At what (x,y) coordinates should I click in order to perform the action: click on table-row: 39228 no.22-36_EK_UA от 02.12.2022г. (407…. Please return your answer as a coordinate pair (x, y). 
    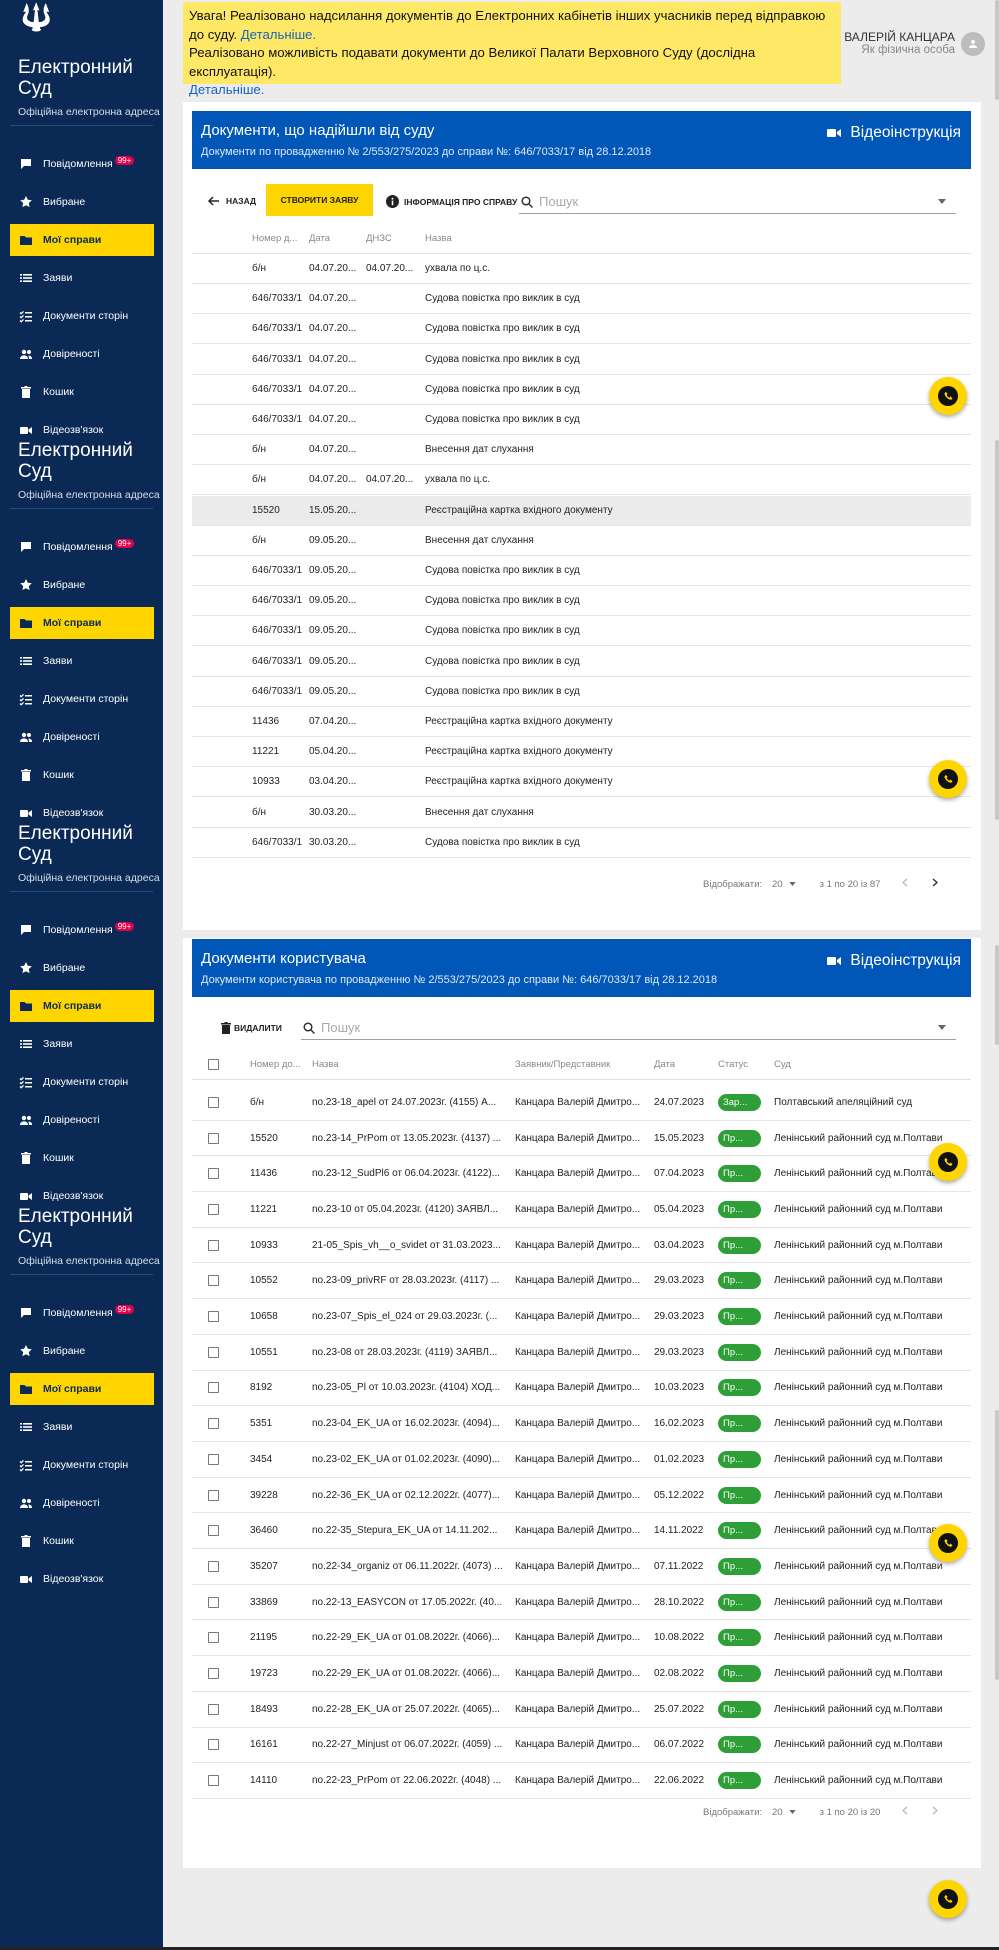
    Looking at the image, I should click on (581, 1496).